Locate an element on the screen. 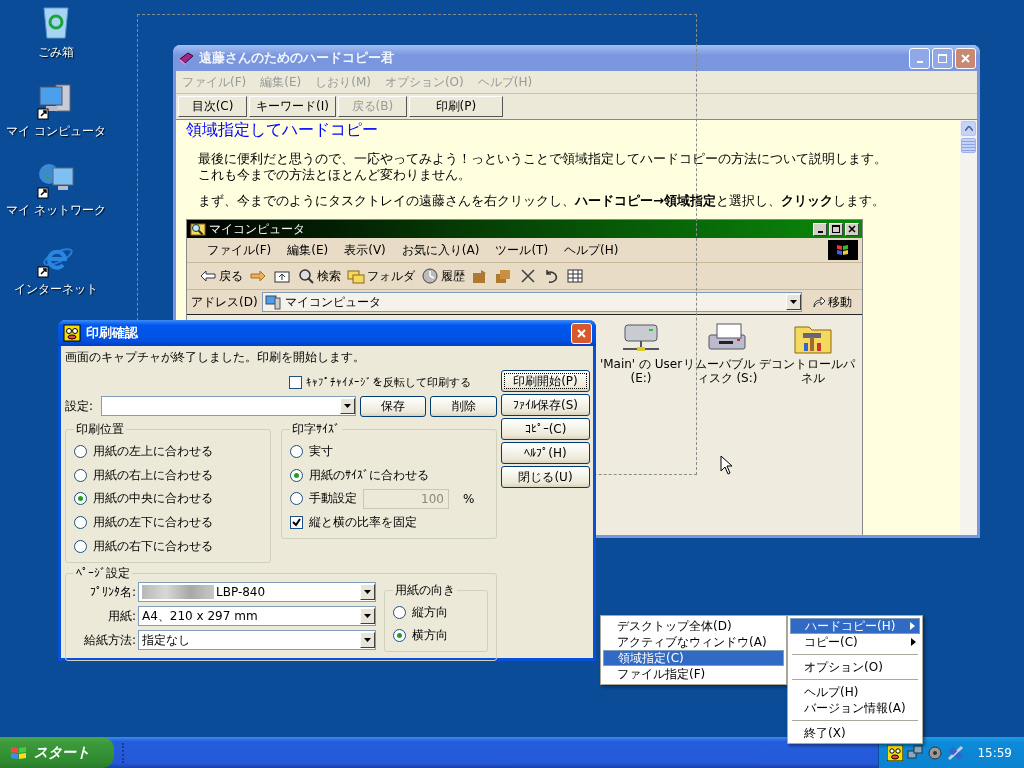 The image size is (1024, 768). dialog-button: 削除 is located at coordinates (463, 406).